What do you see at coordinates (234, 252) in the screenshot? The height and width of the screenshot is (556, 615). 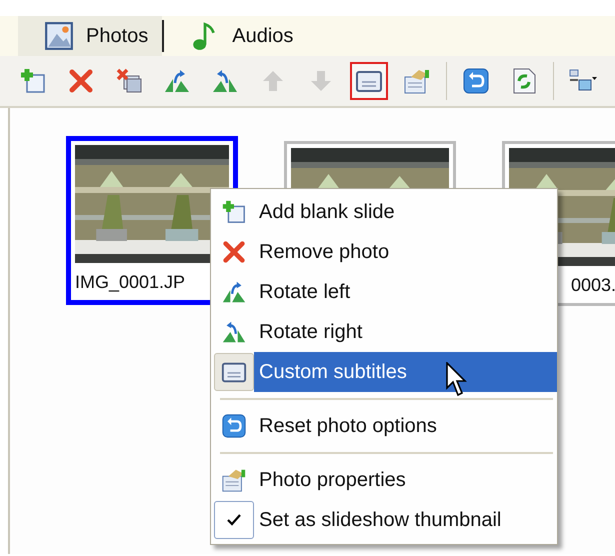 I see `delete-icon` at bounding box center [234, 252].